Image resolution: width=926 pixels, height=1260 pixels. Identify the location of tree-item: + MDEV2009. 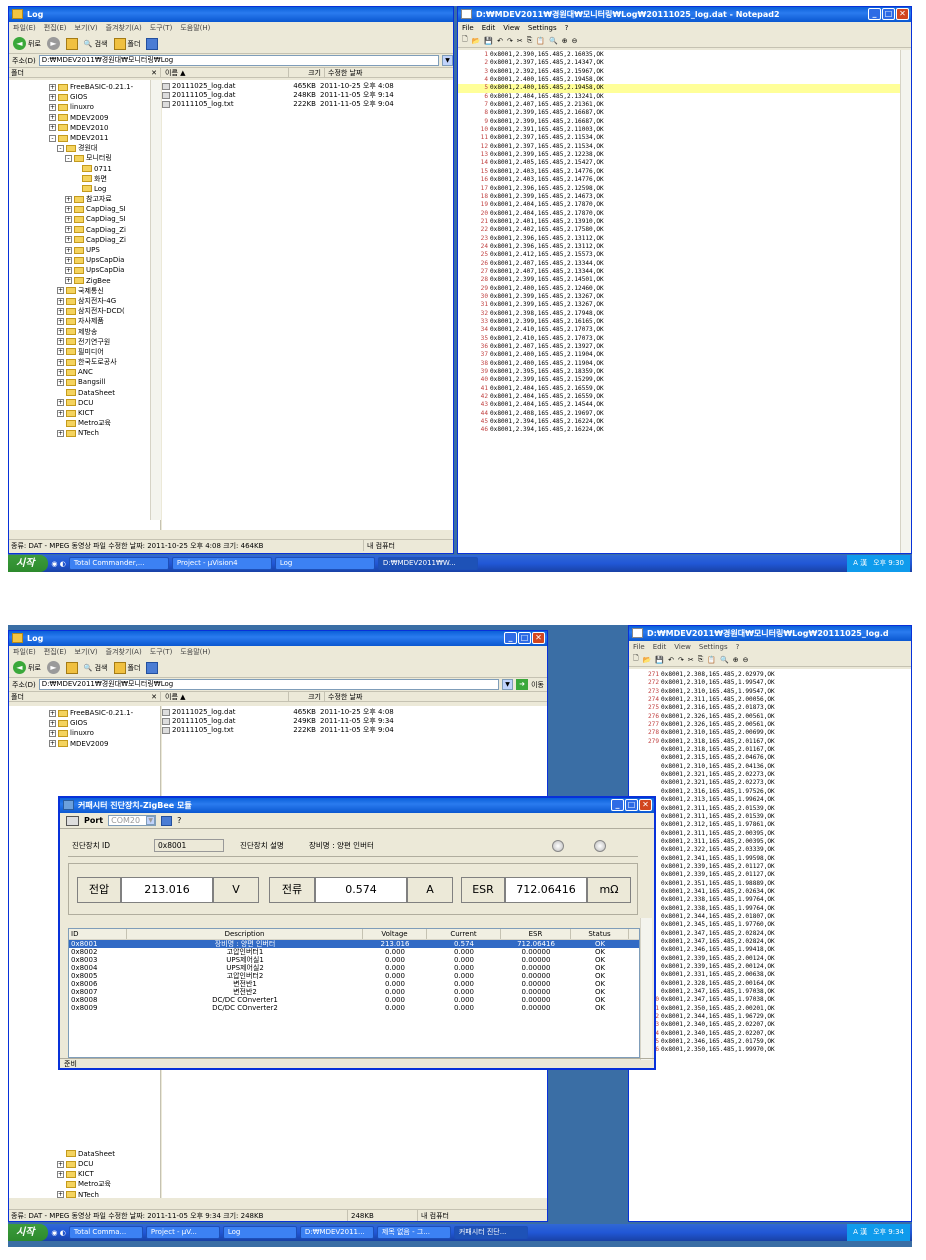
(84, 744).